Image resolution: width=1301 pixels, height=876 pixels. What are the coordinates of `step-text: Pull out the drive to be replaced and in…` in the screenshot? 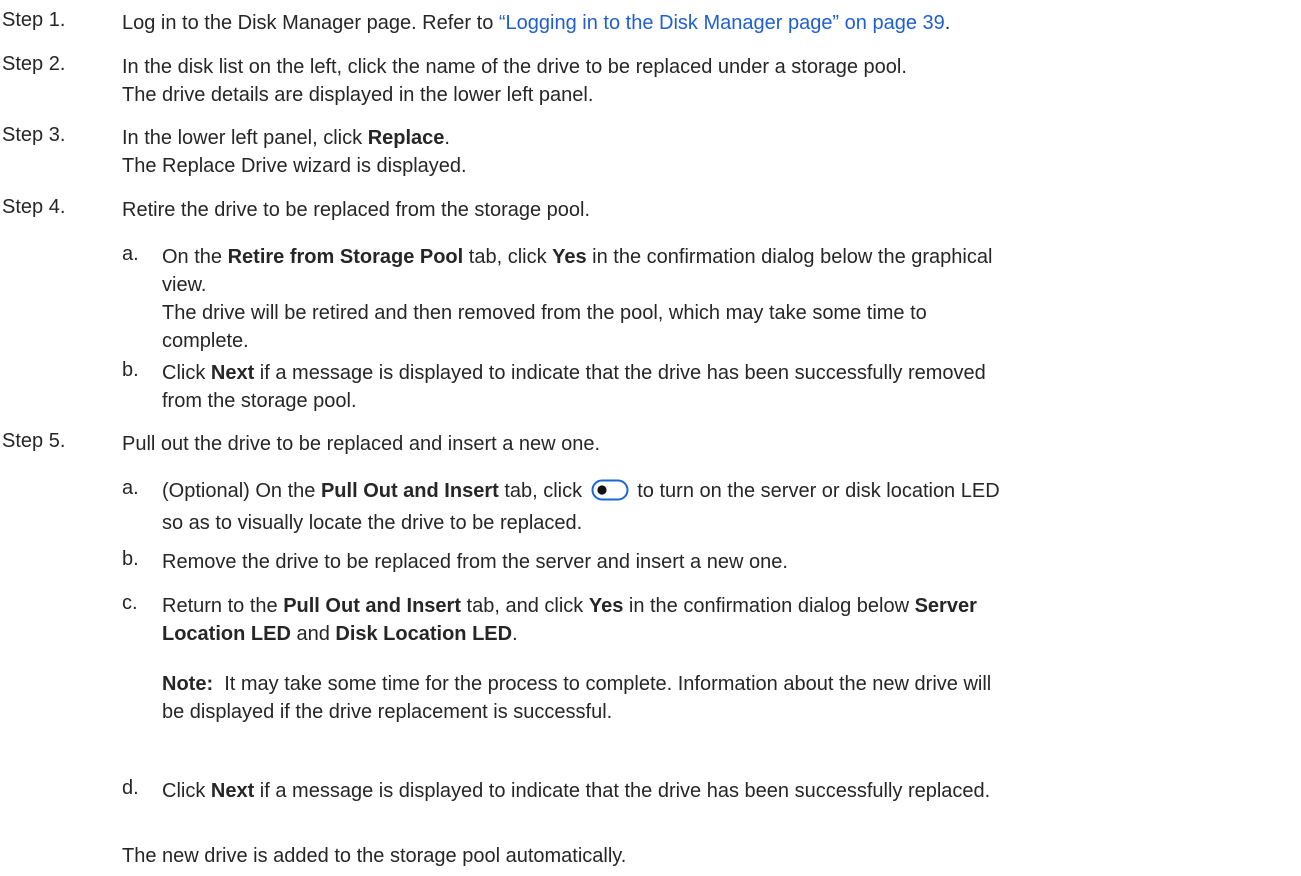 It's located at (361, 444).